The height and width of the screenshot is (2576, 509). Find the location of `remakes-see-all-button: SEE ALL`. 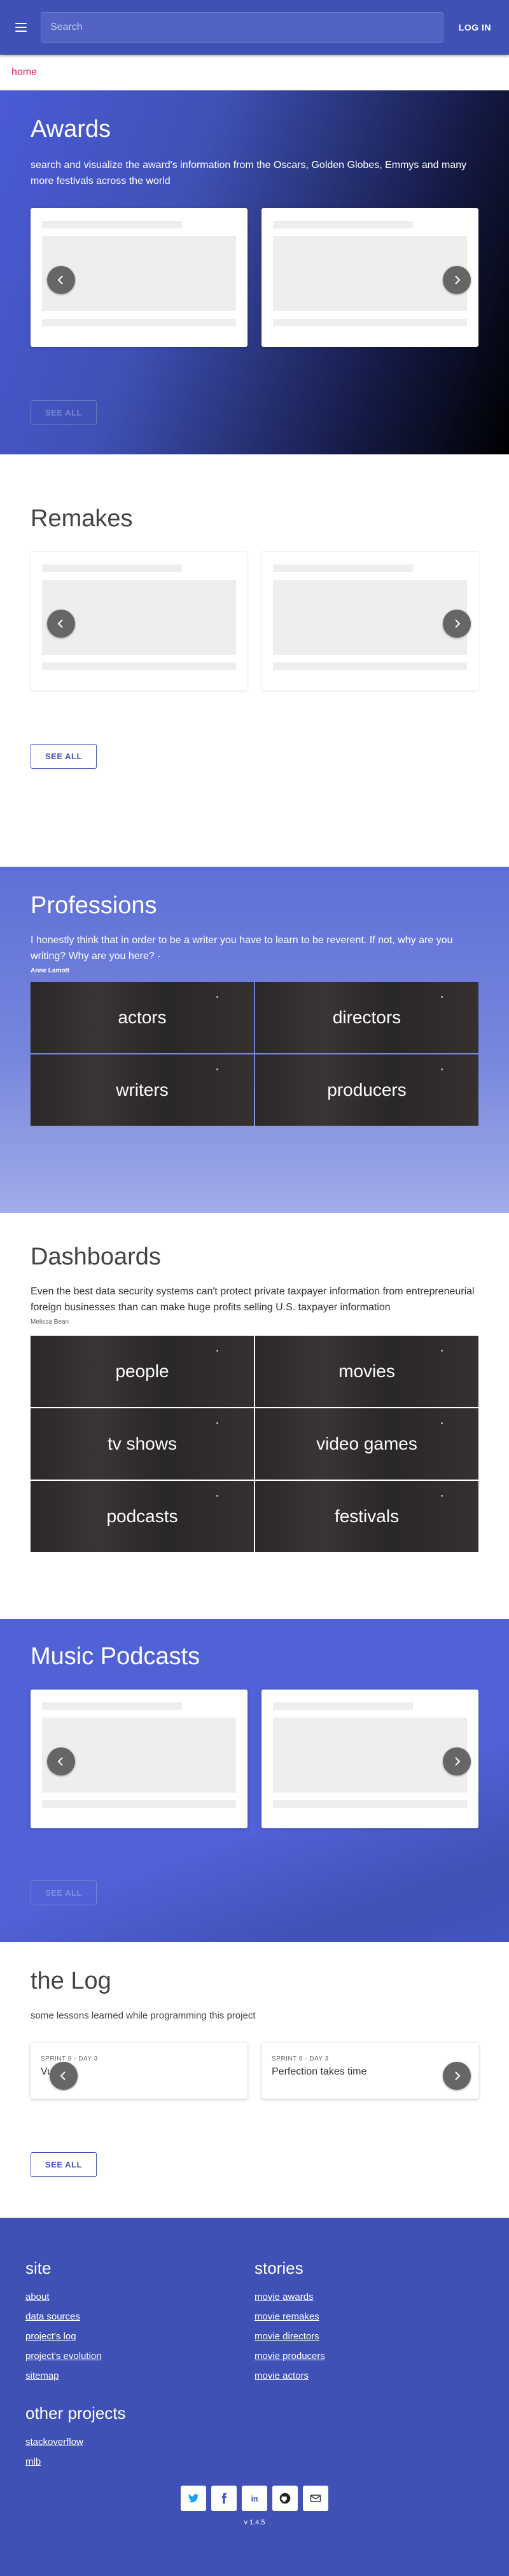

remakes-see-all-button: SEE ALL is located at coordinates (64, 756).